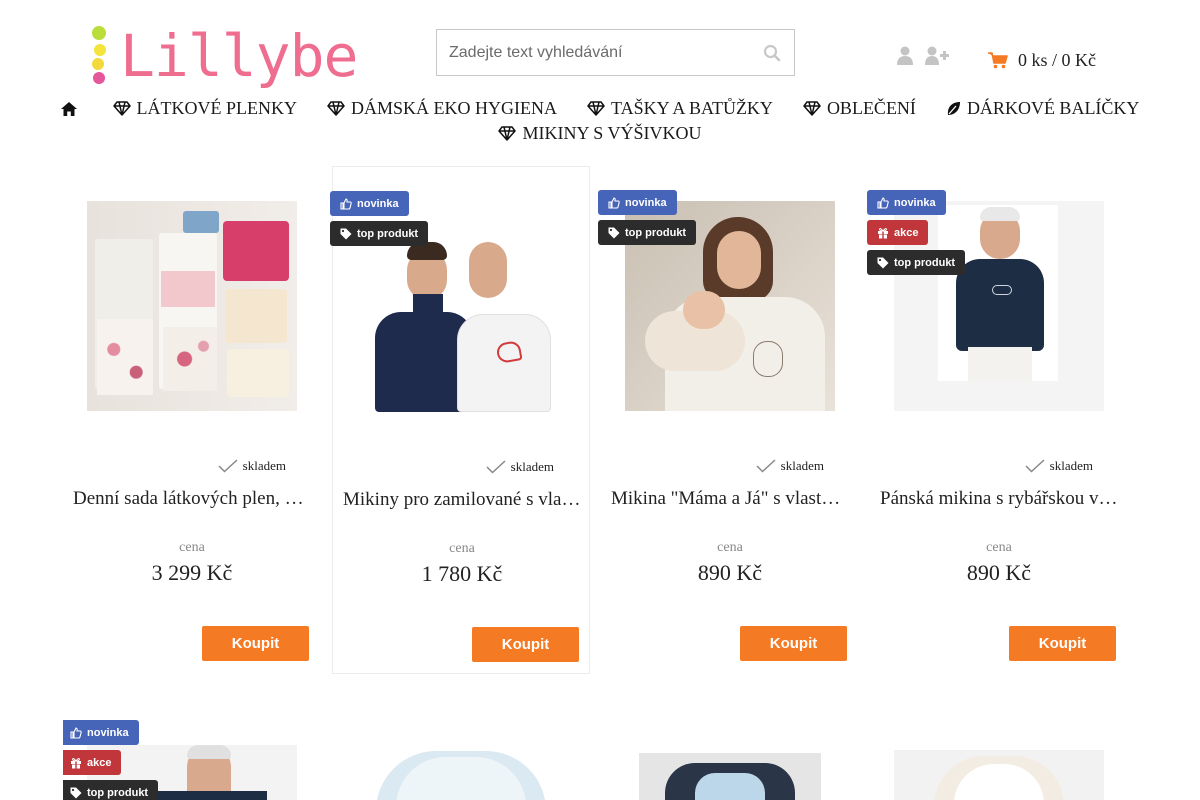  I want to click on login-button, so click(905, 58).